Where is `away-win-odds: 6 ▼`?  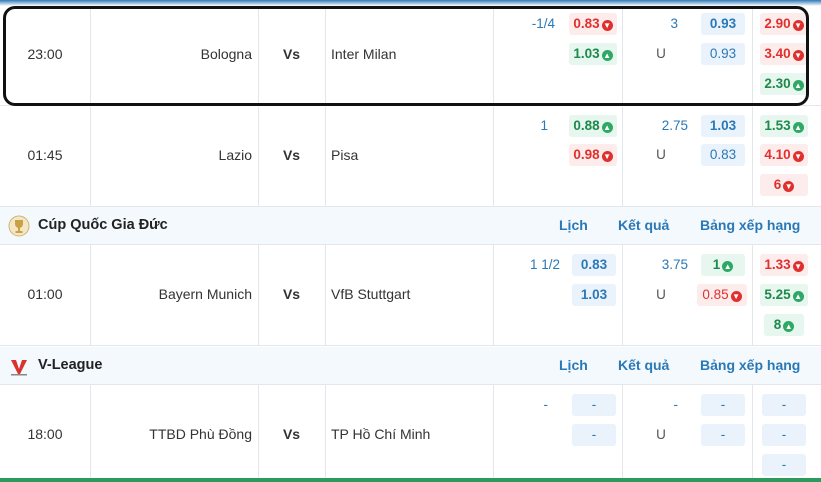 away-win-odds: 6 ▼ is located at coordinates (784, 185).